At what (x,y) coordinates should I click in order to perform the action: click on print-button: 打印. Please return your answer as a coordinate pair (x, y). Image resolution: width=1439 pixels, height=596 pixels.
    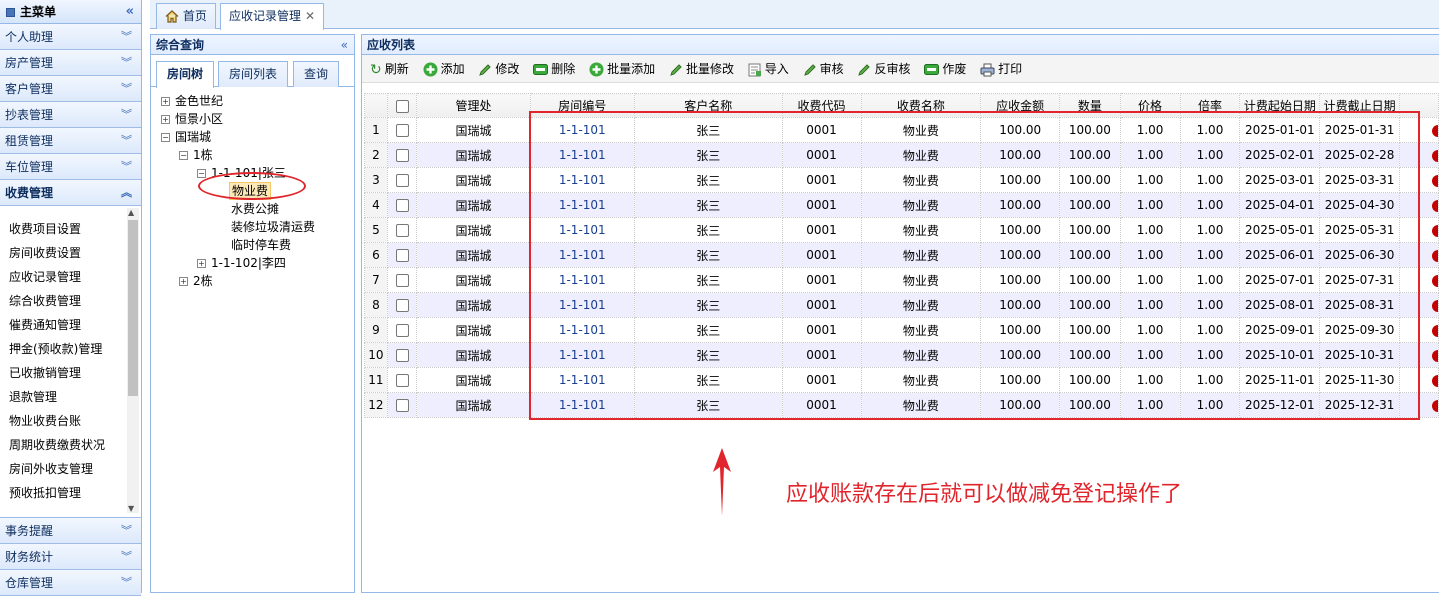
    Looking at the image, I should click on (1001, 69).